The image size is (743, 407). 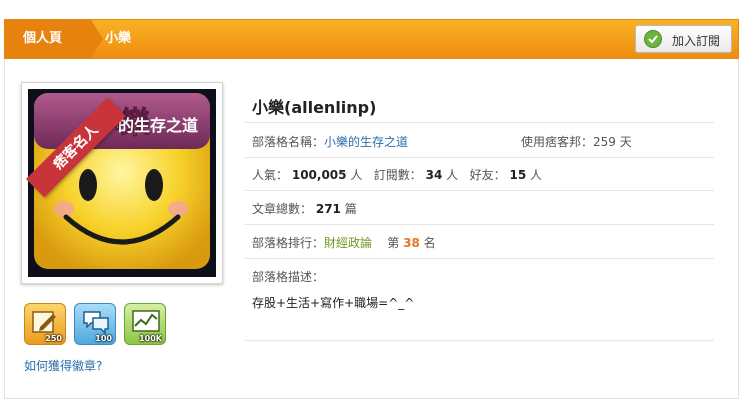 What do you see at coordinates (452, 175) in the screenshot?
I see `subscriber-unit: 人` at bounding box center [452, 175].